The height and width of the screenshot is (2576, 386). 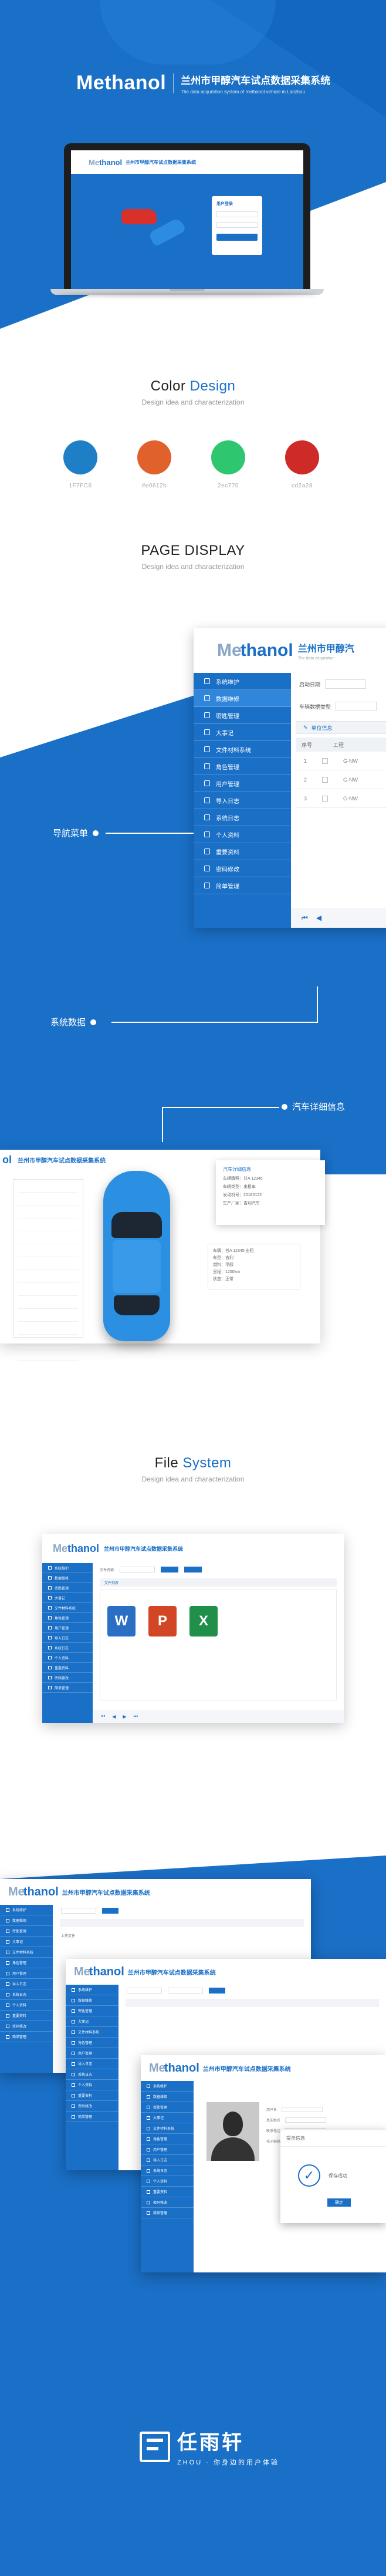 What do you see at coordinates (243, 885) in the screenshot?
I see `sidebar-item: 简单管理` at bounding box center [243, 885].